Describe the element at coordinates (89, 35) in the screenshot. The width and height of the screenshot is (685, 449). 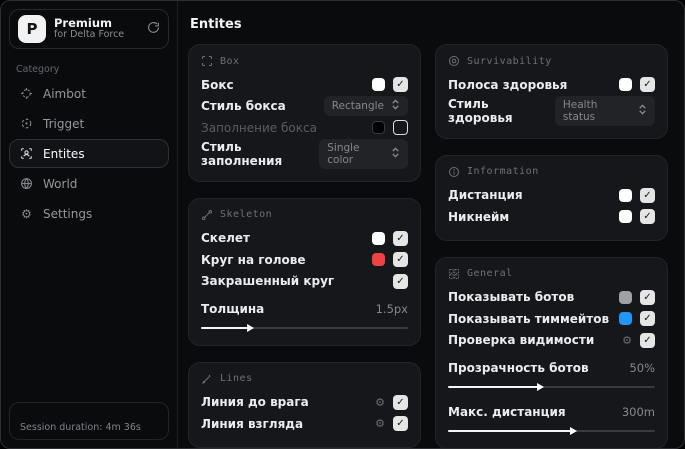
I see `brand-subtitle: for Delta Force` at that location.